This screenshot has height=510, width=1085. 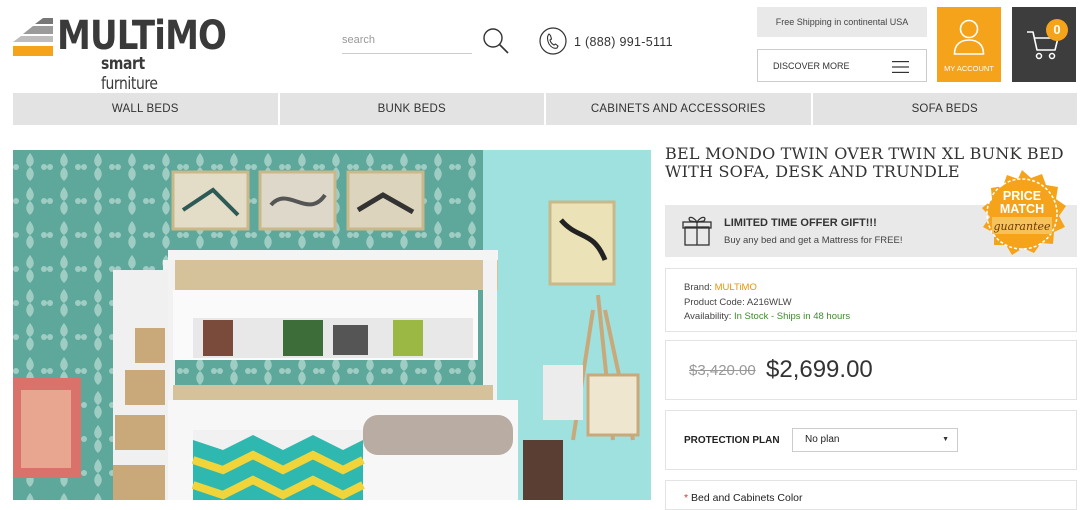 I want to click on discover-more-button: DISCOVER MORE, so click(x=842, y=65).